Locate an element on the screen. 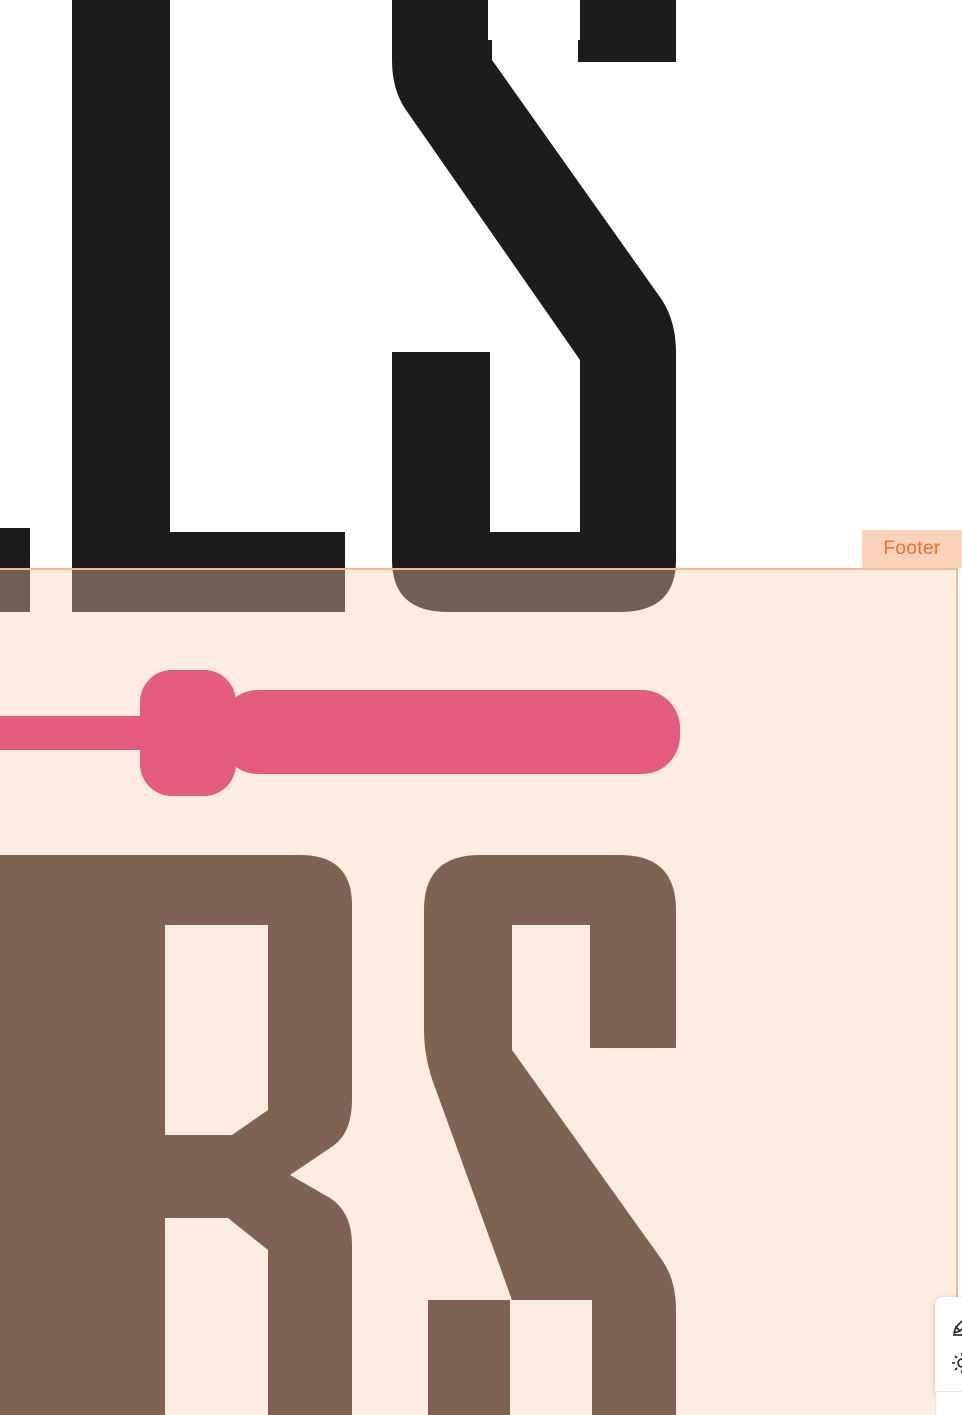 Image resolution: width=962 pixels, height=1415 pixels. gear-icon is located at coordinates (955, 1363).